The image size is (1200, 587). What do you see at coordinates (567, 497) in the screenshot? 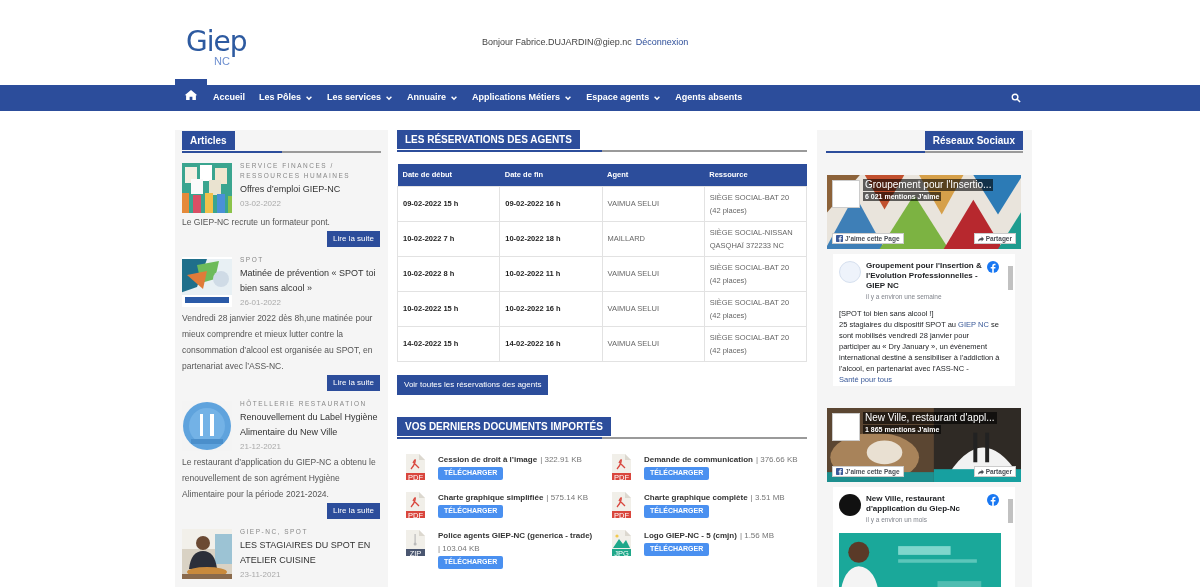
I see `document-size: | 575.14 KB` at bounding box center [567, 497].